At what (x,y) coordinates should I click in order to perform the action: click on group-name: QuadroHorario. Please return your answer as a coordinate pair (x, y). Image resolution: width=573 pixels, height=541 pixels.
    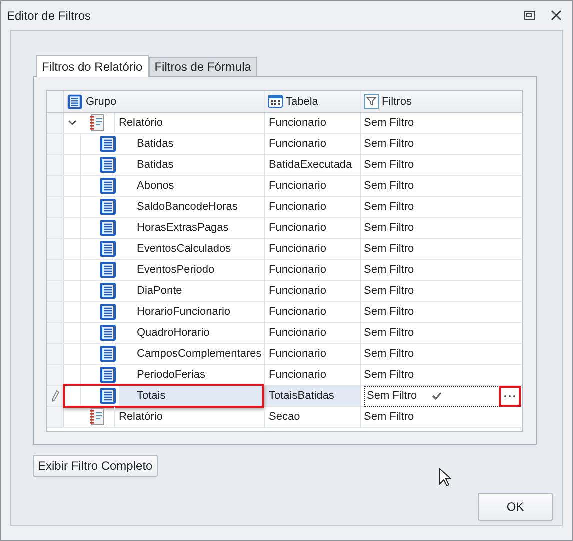
    Looking at the image, I should click on (173, 333).